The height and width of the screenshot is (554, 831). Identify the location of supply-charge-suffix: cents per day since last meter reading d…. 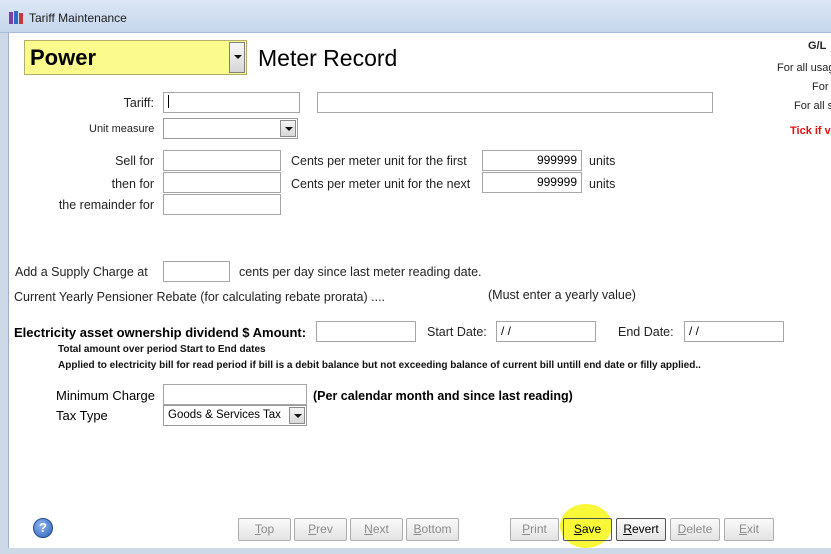
(360, 272).